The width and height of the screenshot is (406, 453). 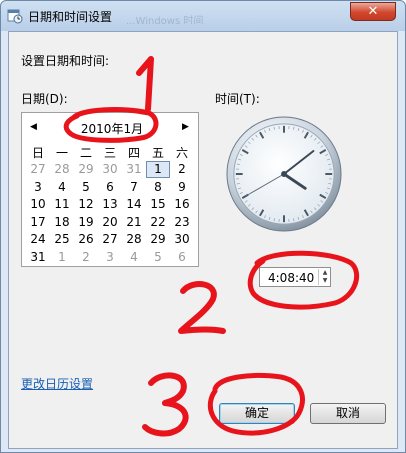 What do you see at coordinates (237, 99) in the screenshot?
I see `time-label: 时间(T):` at bounding box center [237, 99].